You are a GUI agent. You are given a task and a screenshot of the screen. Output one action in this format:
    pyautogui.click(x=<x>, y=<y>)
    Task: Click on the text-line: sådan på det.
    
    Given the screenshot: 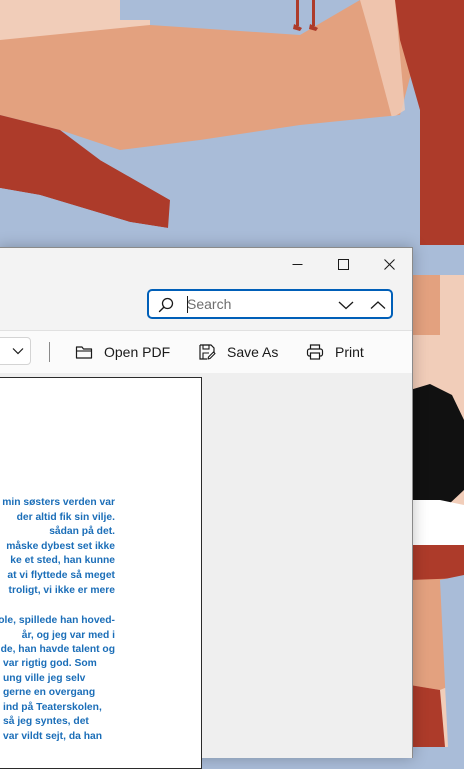 What is the action you would take?
    pyautogui.click(x=82, y=532)
    